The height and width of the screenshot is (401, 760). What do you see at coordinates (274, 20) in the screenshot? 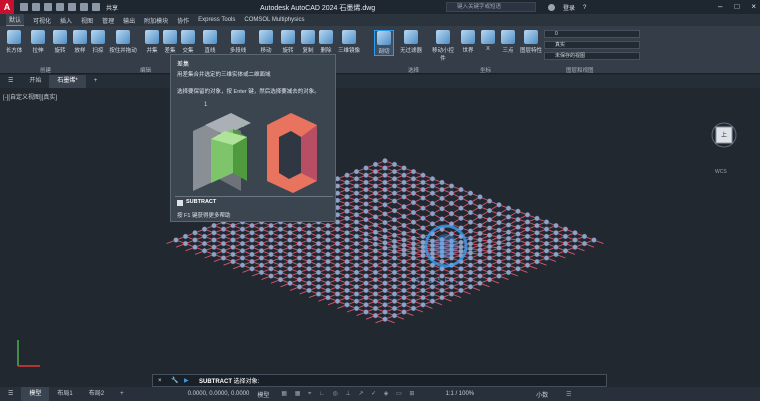
I see `ribbon-tab-comsol: COMSOL Multiphysics` at bounding box center [274, 20].